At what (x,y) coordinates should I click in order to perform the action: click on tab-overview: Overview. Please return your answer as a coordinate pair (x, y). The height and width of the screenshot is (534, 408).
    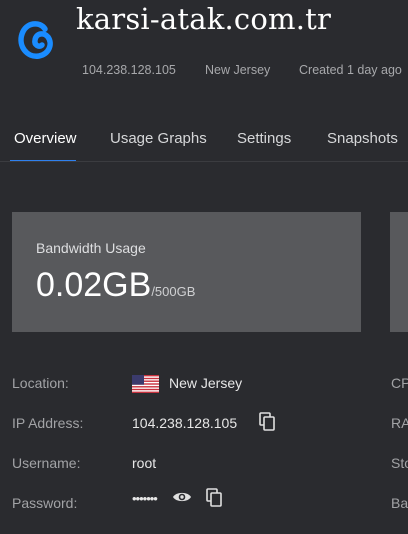
    Looking at the image, I should click on (45, 138).